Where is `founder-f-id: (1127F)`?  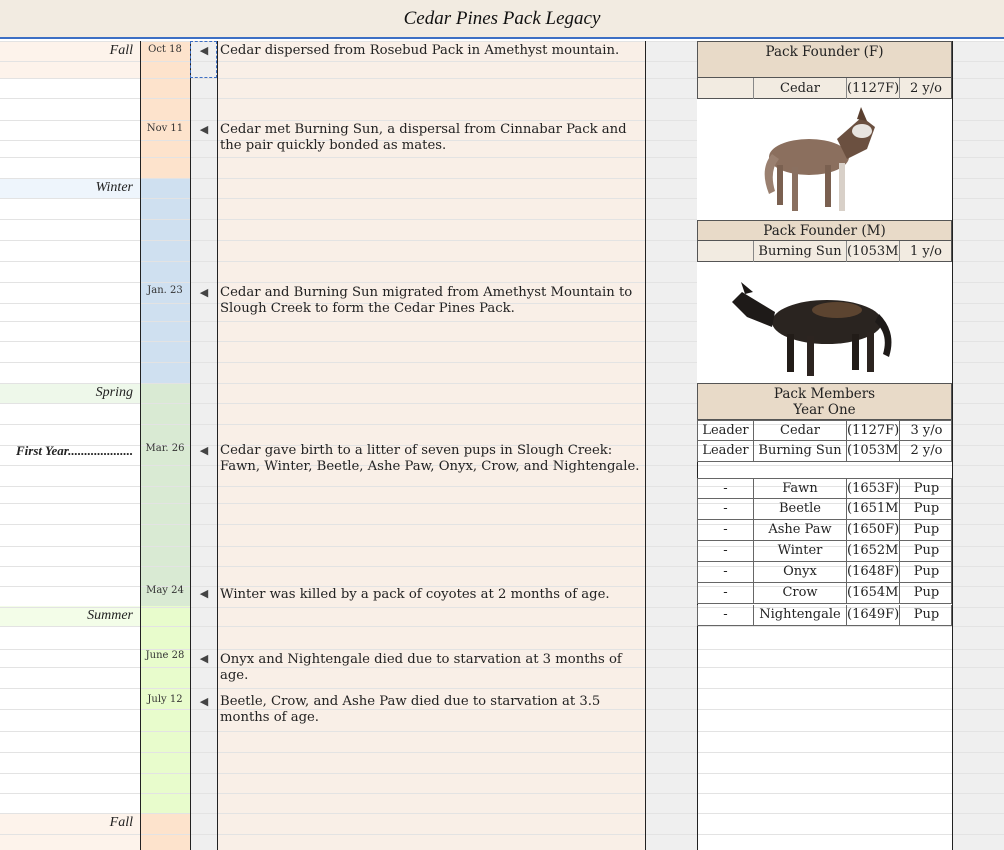 founder-f-id: (1127F) is located at coordinates (872, 88).